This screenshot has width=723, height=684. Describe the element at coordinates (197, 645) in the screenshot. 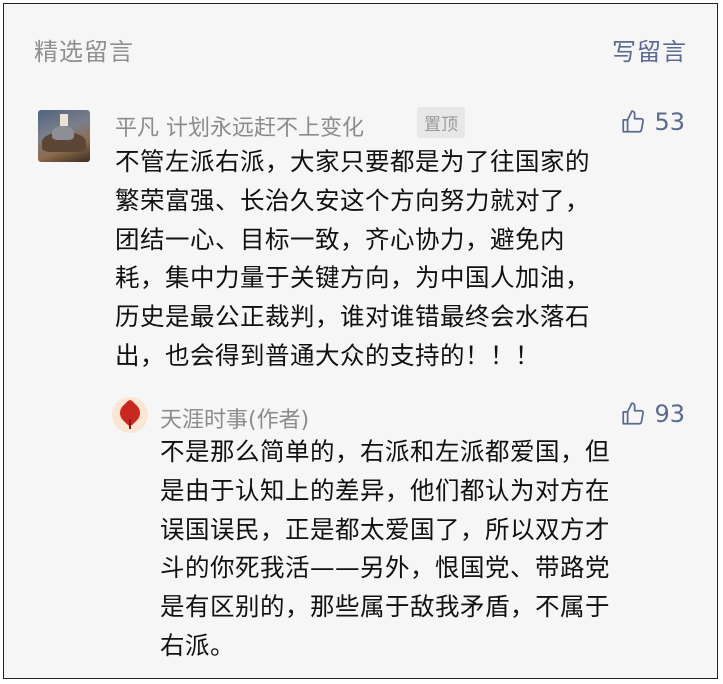

I see `reply-line: 右派。` at that location.